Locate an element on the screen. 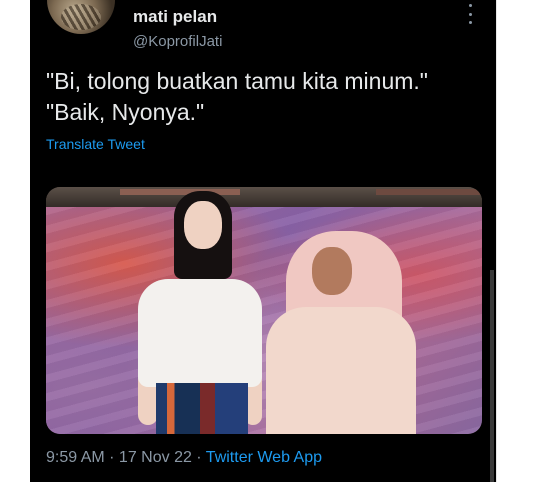 The height and width of the screenshot is (482, 540). scrollbar is located at coordinates (492, 376).